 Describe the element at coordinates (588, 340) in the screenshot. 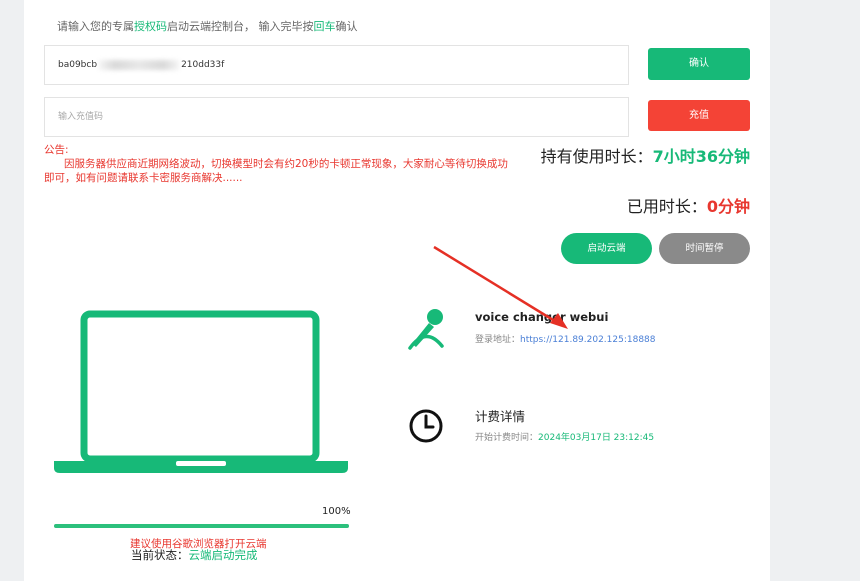

I see `service-address-link: https://121.89.202.125:18888` at that location.